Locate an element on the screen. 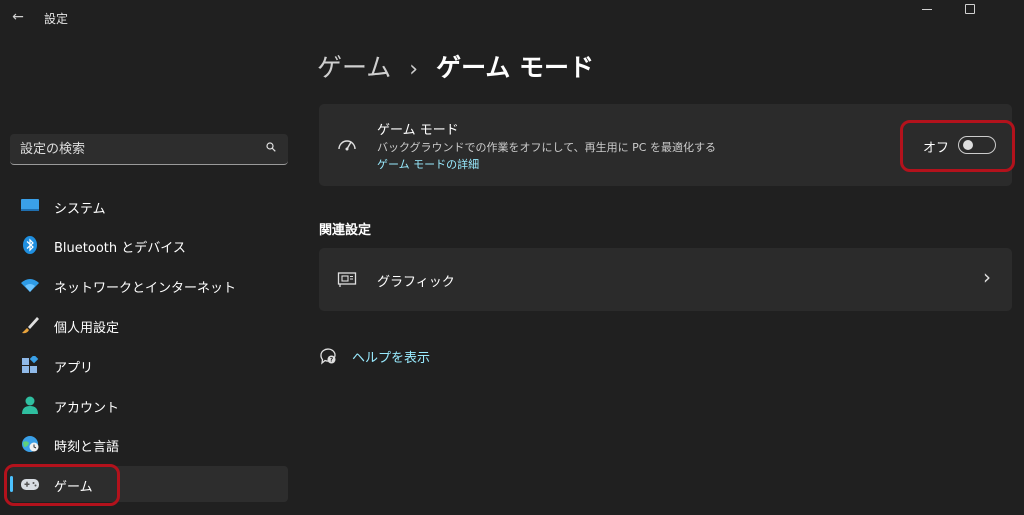  paintbrush-icon is located at coordinates (30, 325).